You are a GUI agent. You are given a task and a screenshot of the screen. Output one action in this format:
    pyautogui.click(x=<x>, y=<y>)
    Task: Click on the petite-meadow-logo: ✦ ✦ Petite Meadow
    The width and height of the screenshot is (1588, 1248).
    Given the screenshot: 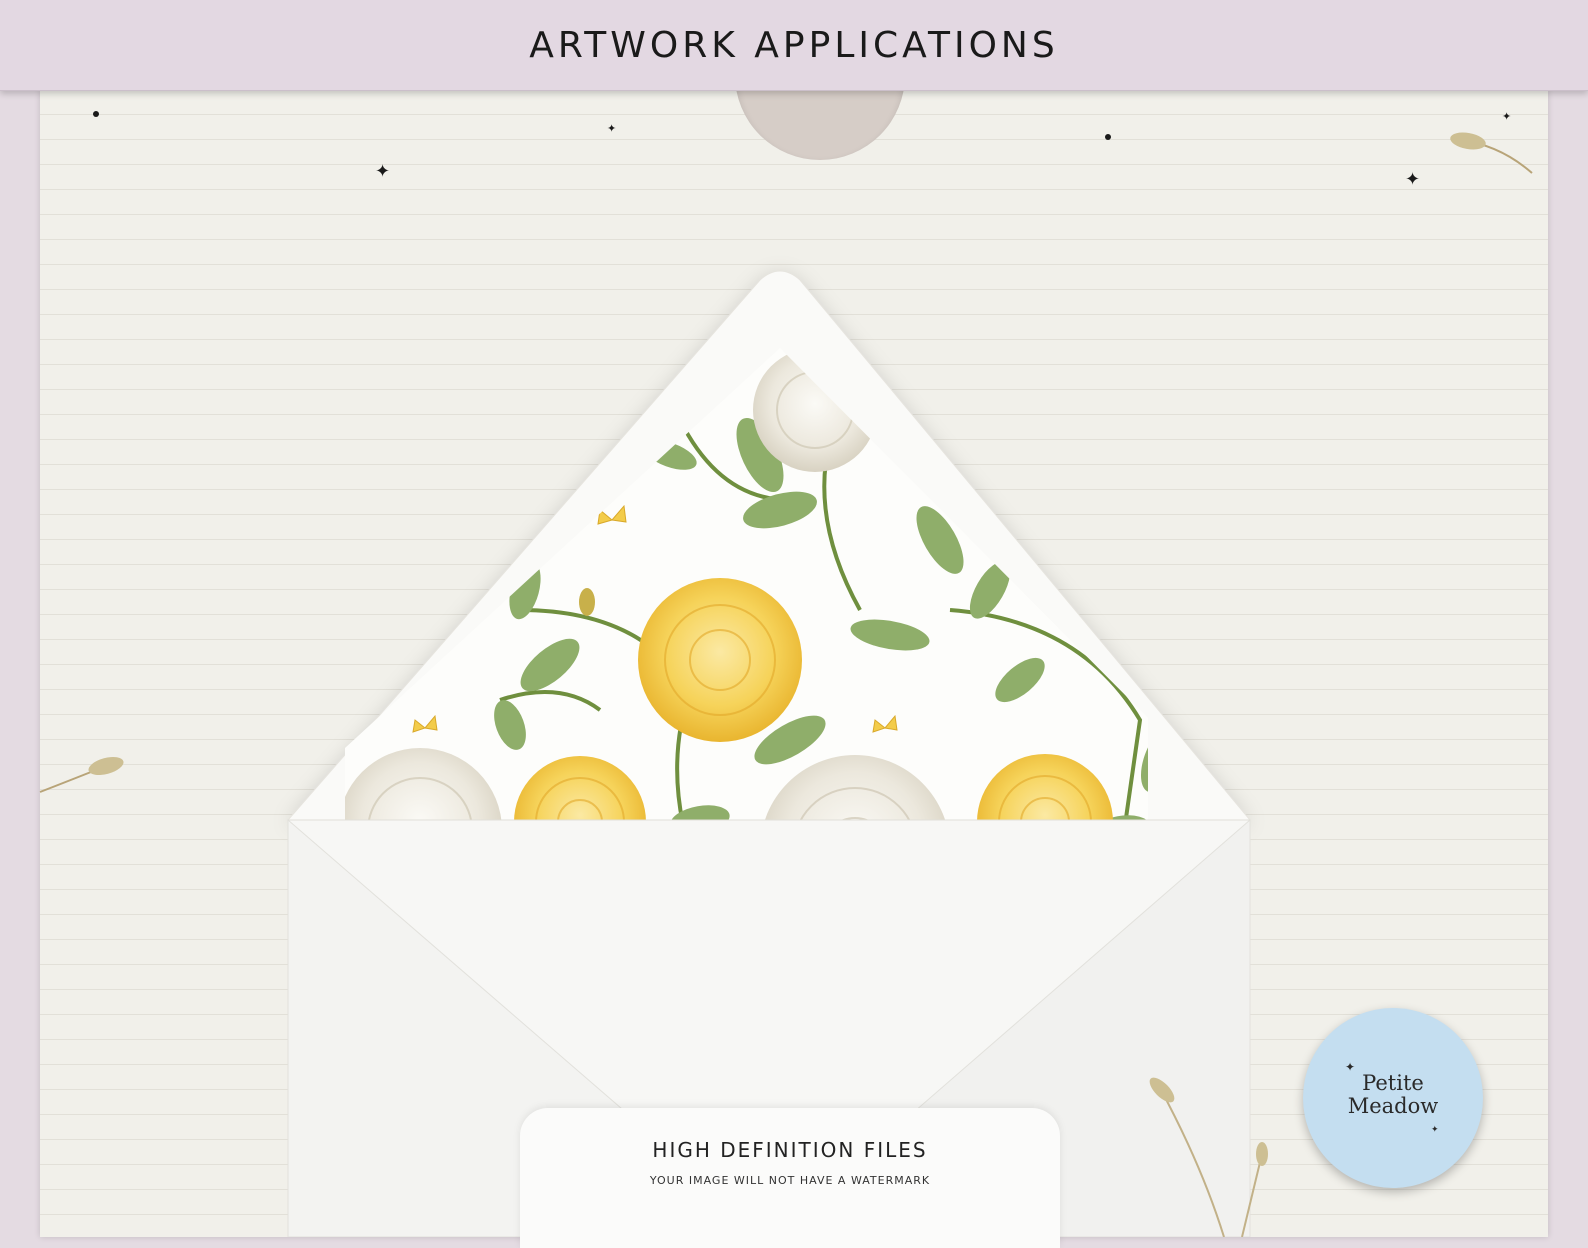 What is the action you would take?
    pyautogui.click(x=1393, y=1098)
    